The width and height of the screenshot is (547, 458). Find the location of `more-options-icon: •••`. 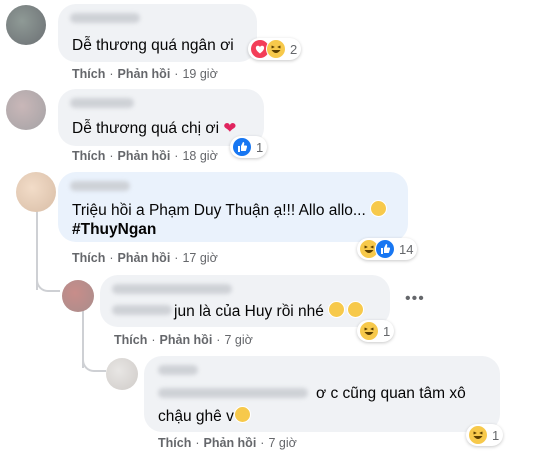

more-options-icon: ••• is located at coordinates (415, 299).